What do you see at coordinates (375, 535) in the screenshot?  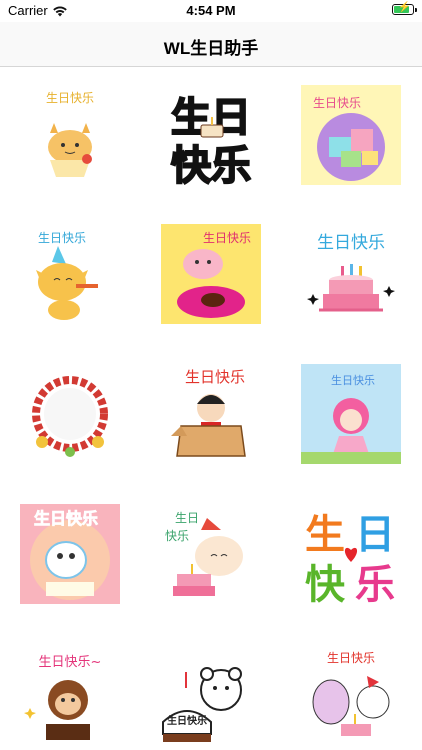 I see `sticker-char-2: 日` at bounding box center [375, 535].